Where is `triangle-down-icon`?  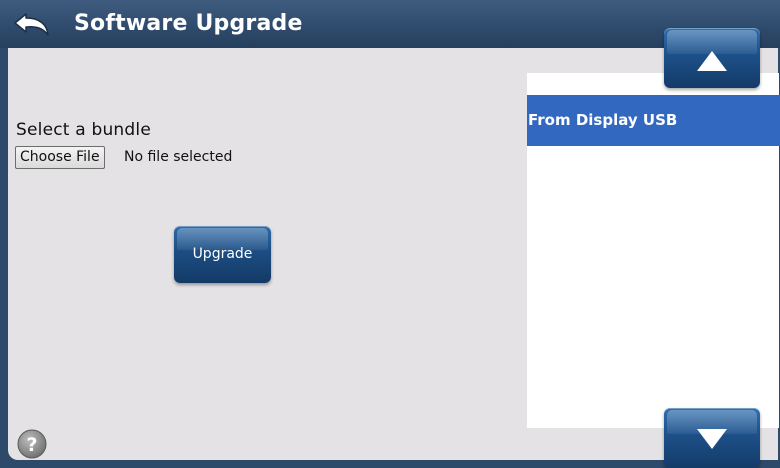
triangle-down-icon is located at coordinates (712, 439).